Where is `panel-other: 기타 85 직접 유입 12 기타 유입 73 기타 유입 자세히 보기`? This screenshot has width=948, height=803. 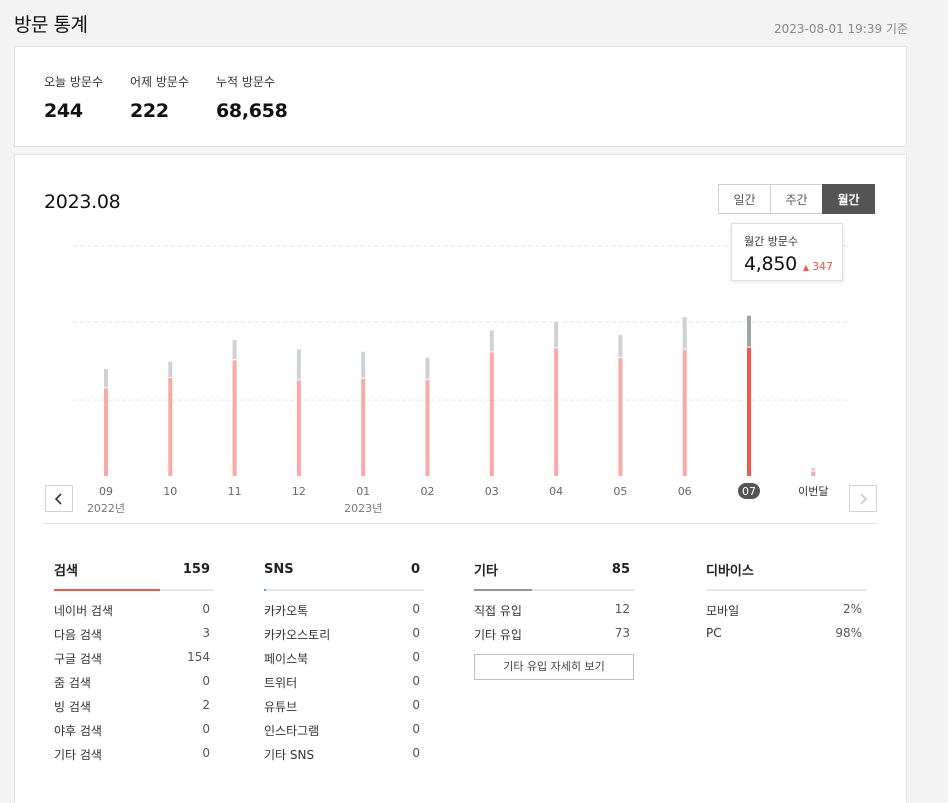
panel-other: 기타 85 직접 유입 12 기타 유입 73 기타 유입 자세히 보기 is located at coordinates (554, 618).